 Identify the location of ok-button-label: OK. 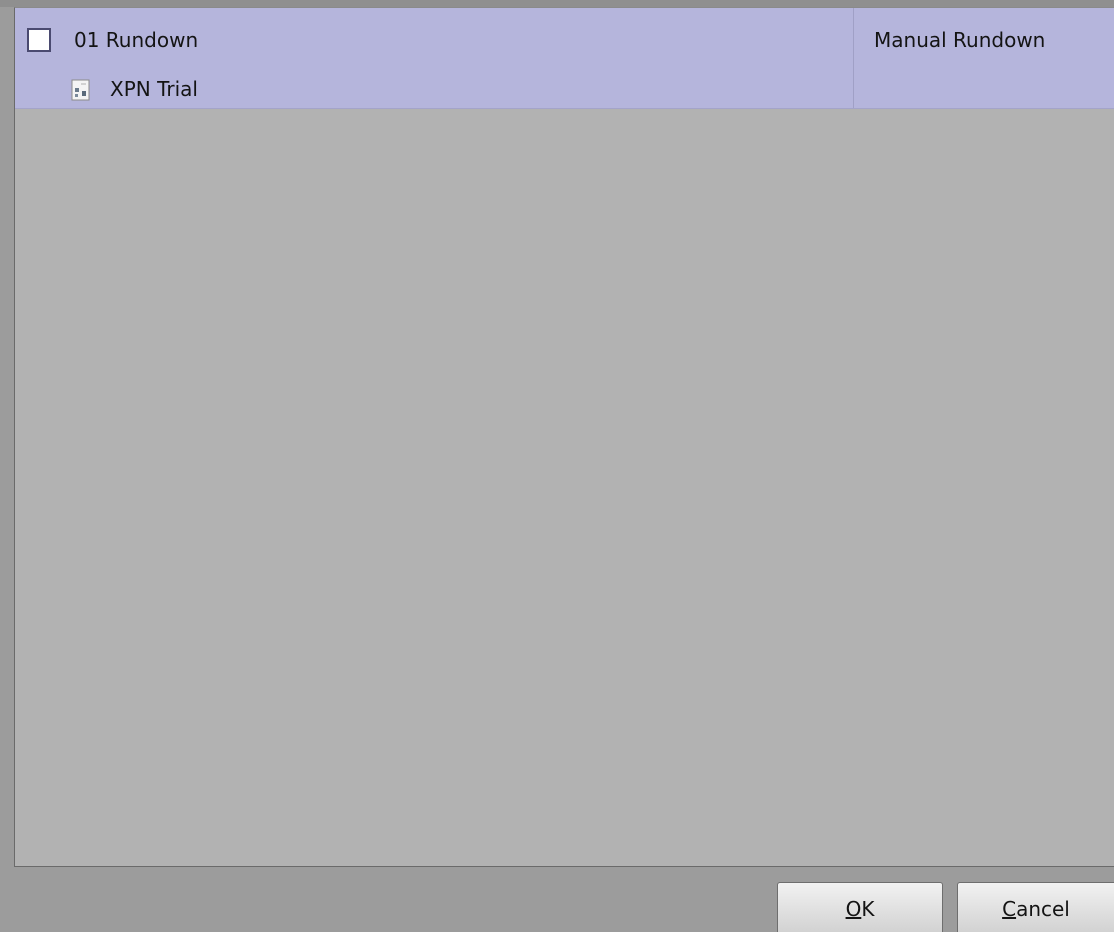
(860, 909).